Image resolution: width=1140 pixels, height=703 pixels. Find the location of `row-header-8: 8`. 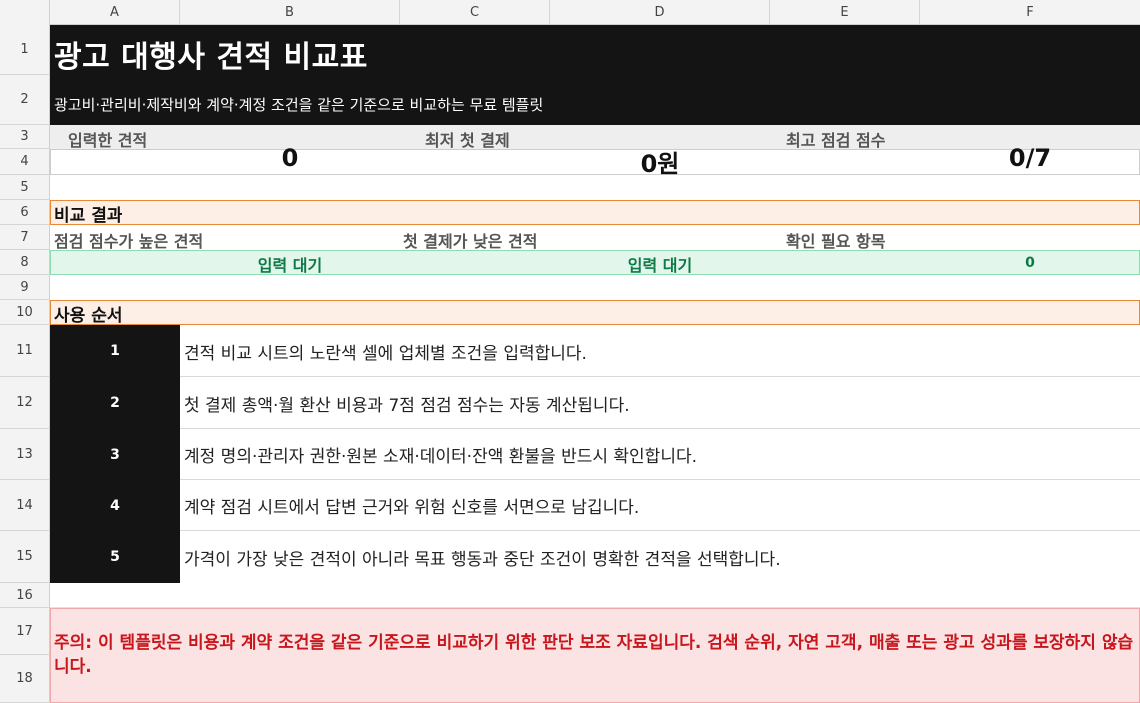

row-header-8: 8 is located at coordinates (25, 262).